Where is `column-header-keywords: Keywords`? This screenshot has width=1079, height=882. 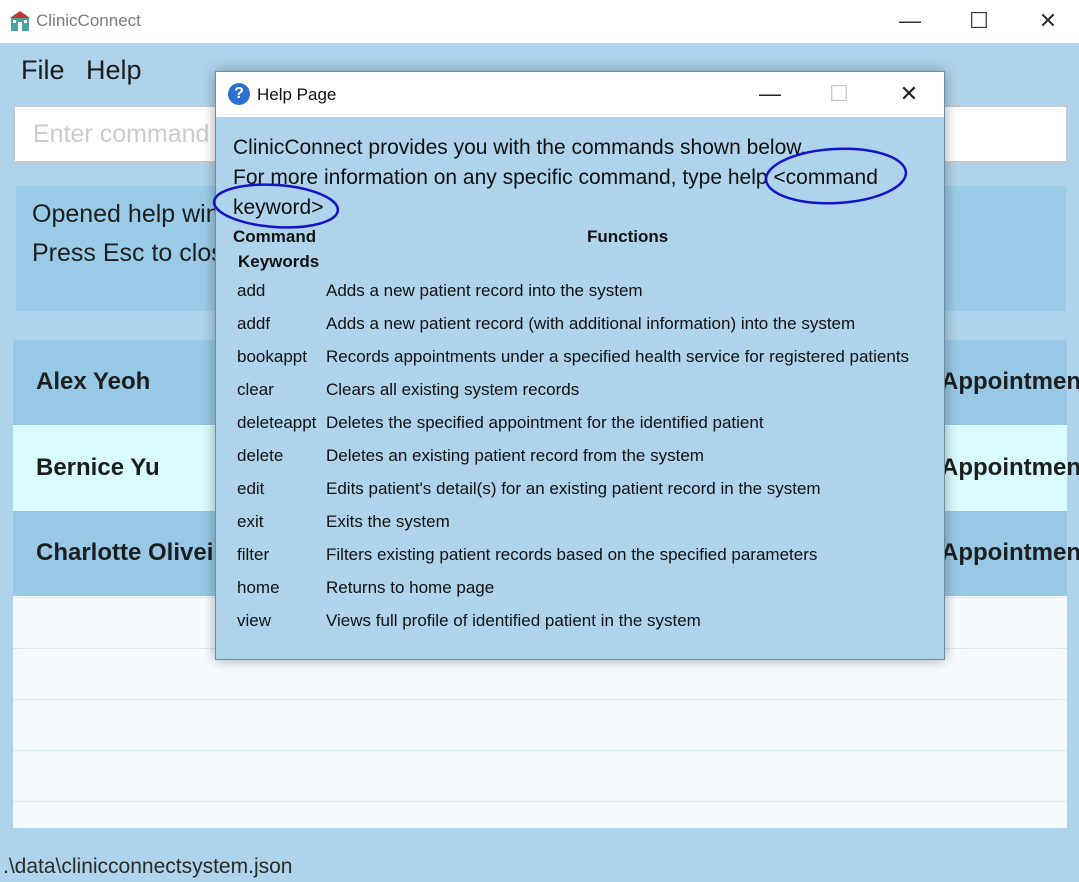 column-header-keywords: Keywords is located at coordinates (279, 261).